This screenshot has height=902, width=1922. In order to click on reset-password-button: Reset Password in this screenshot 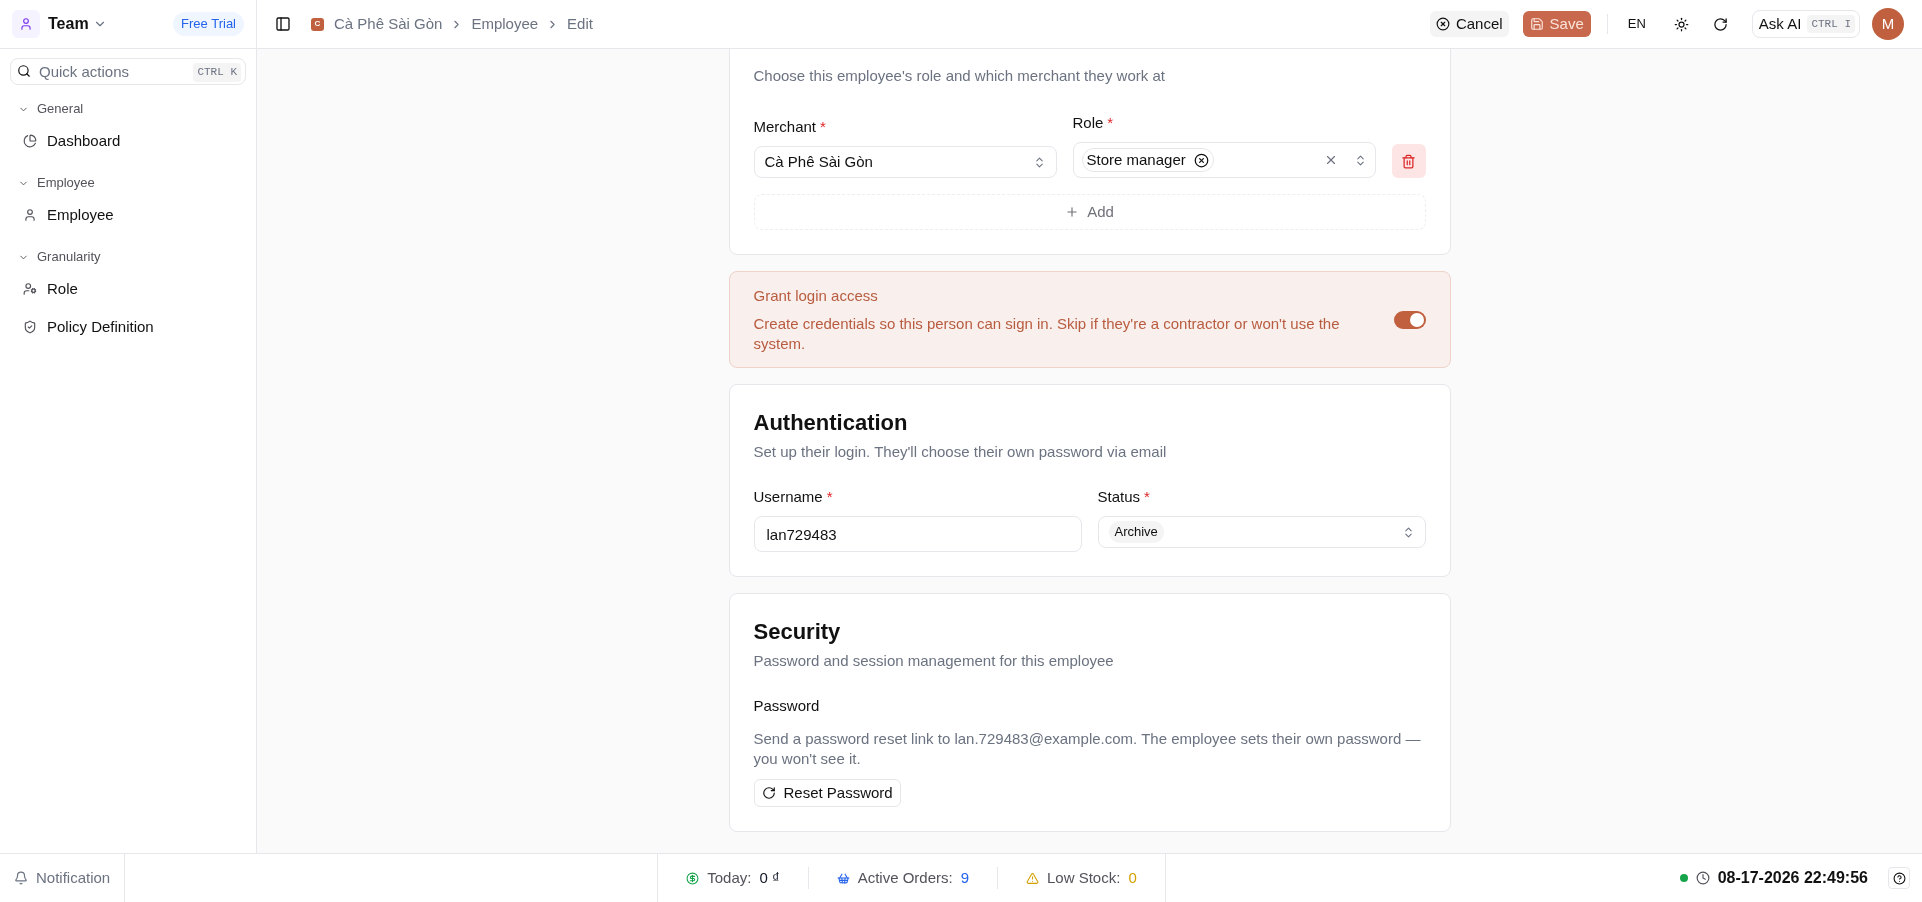, I will do `click(827, 793)`.